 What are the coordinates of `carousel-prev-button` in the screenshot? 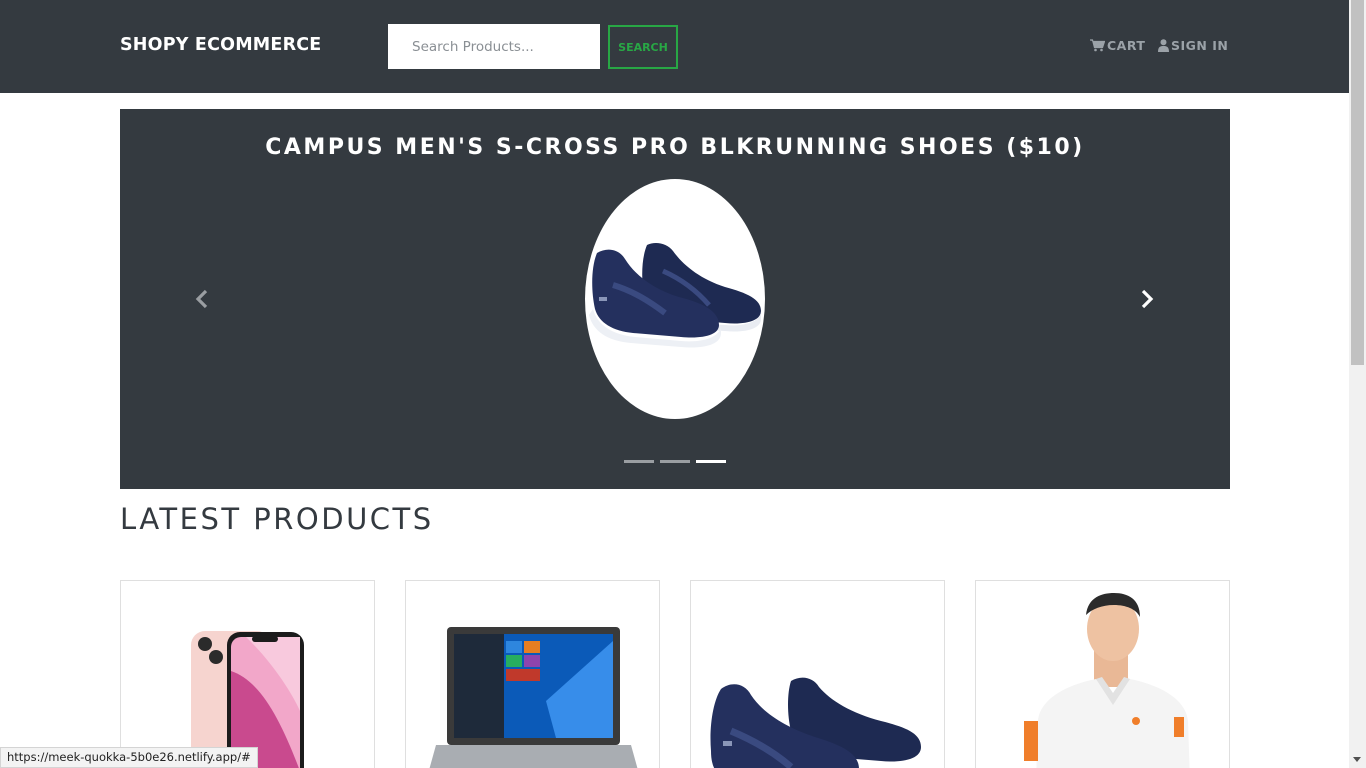 It's located at (203, 299).